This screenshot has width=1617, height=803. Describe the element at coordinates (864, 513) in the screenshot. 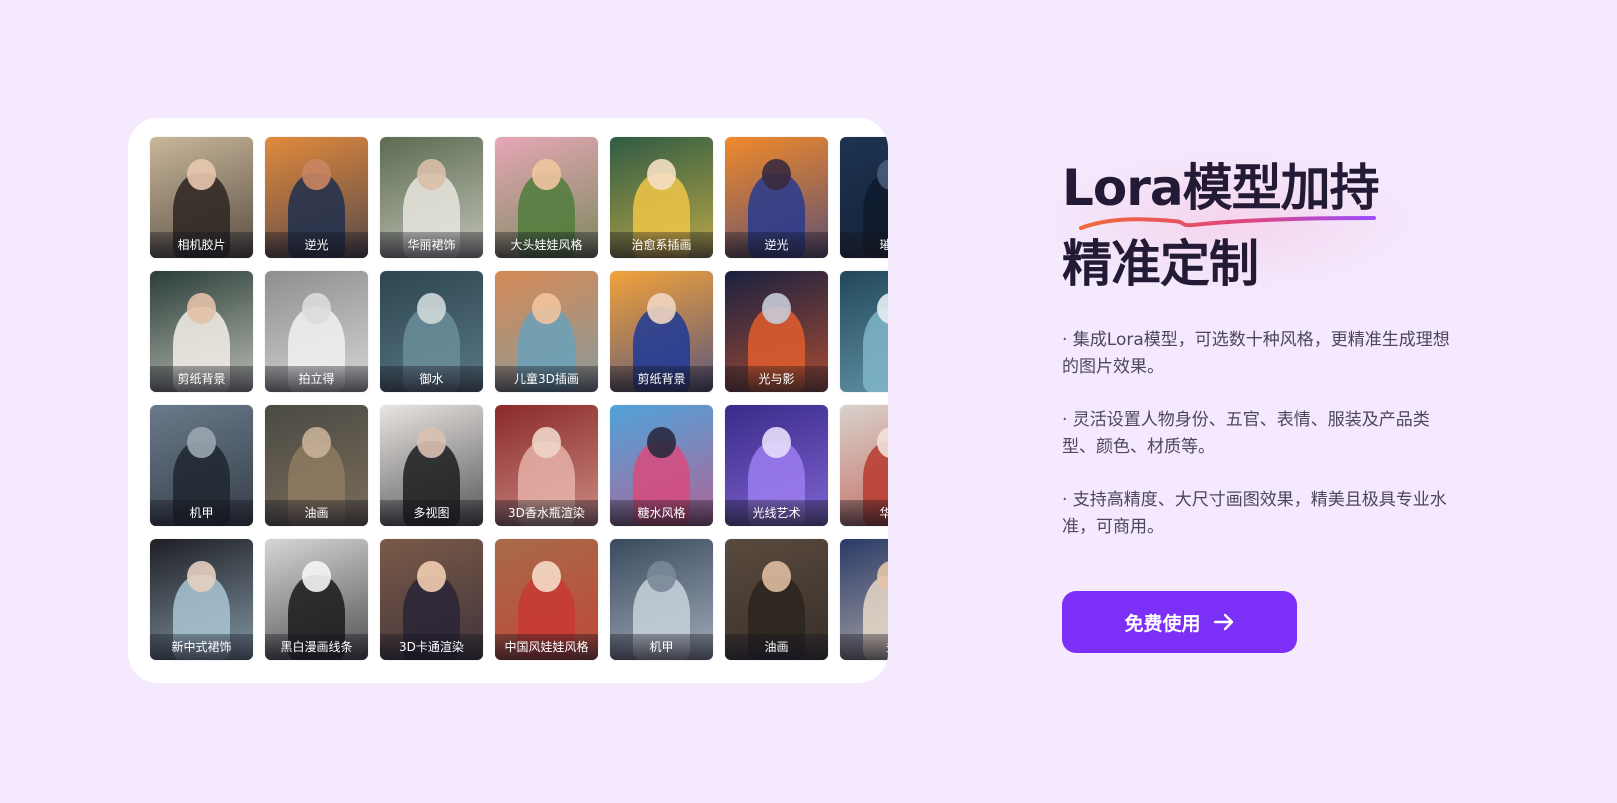

I see `style-tile-label: 华丽` at that location.